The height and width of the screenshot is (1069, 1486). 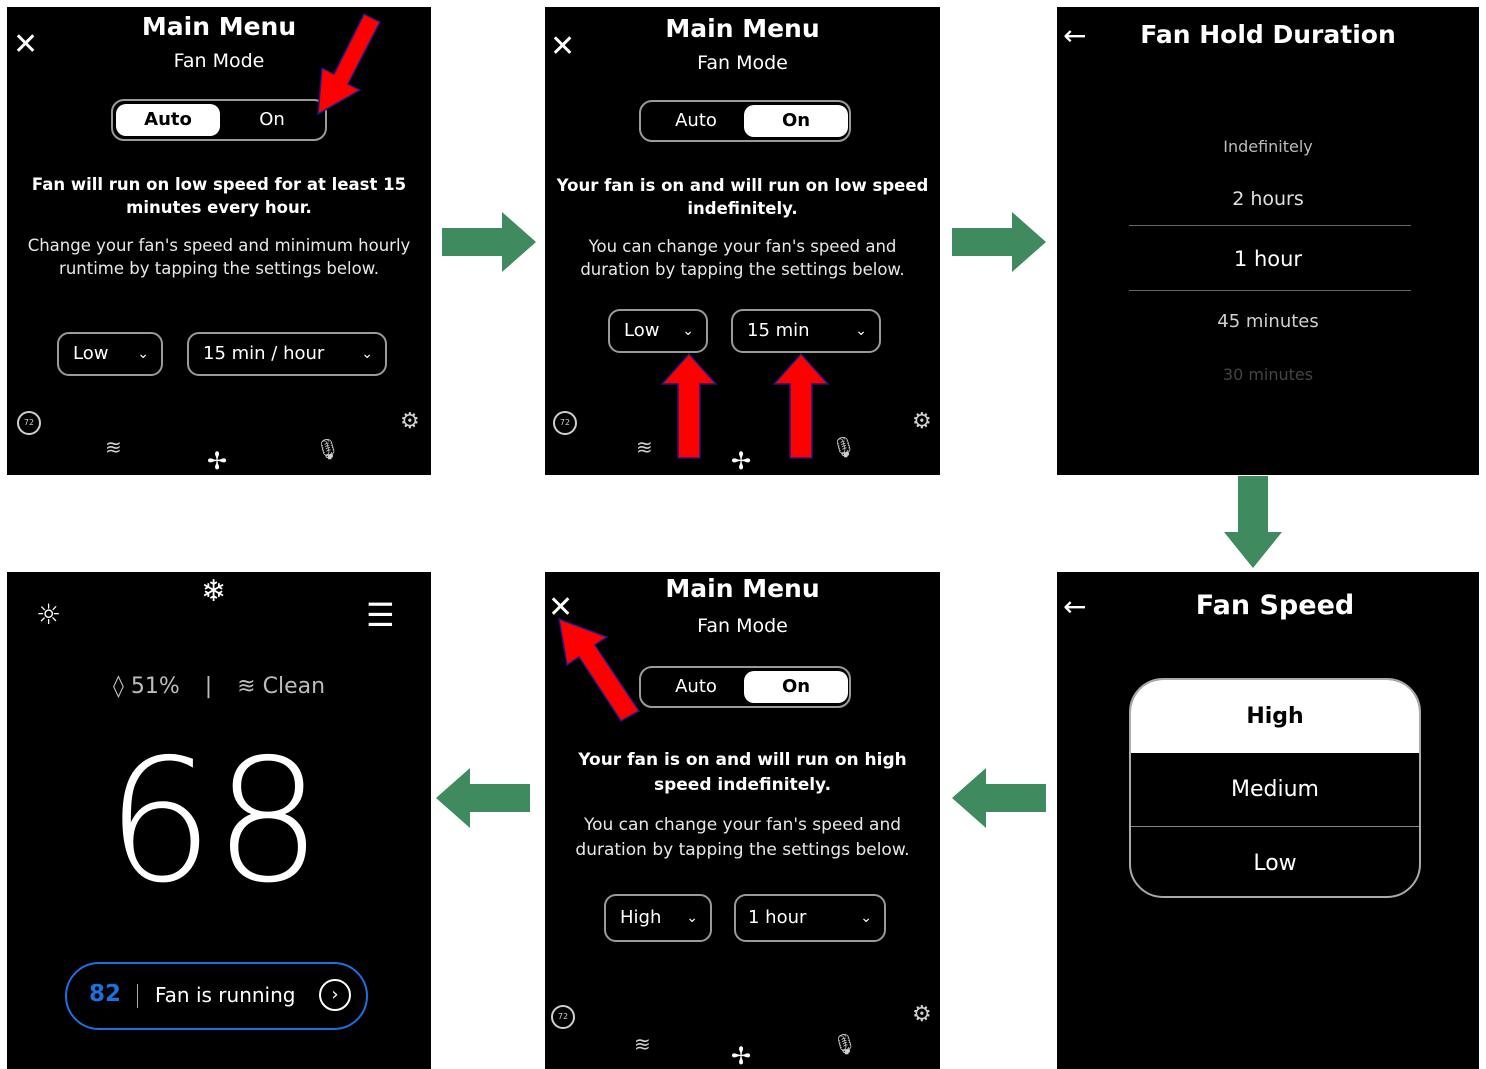 What do you see at coordinates (219, 686) in the screenshot?
I see `home-status-row: ◊ 51% | ≋ Clean` at bounding box center [219, 686].